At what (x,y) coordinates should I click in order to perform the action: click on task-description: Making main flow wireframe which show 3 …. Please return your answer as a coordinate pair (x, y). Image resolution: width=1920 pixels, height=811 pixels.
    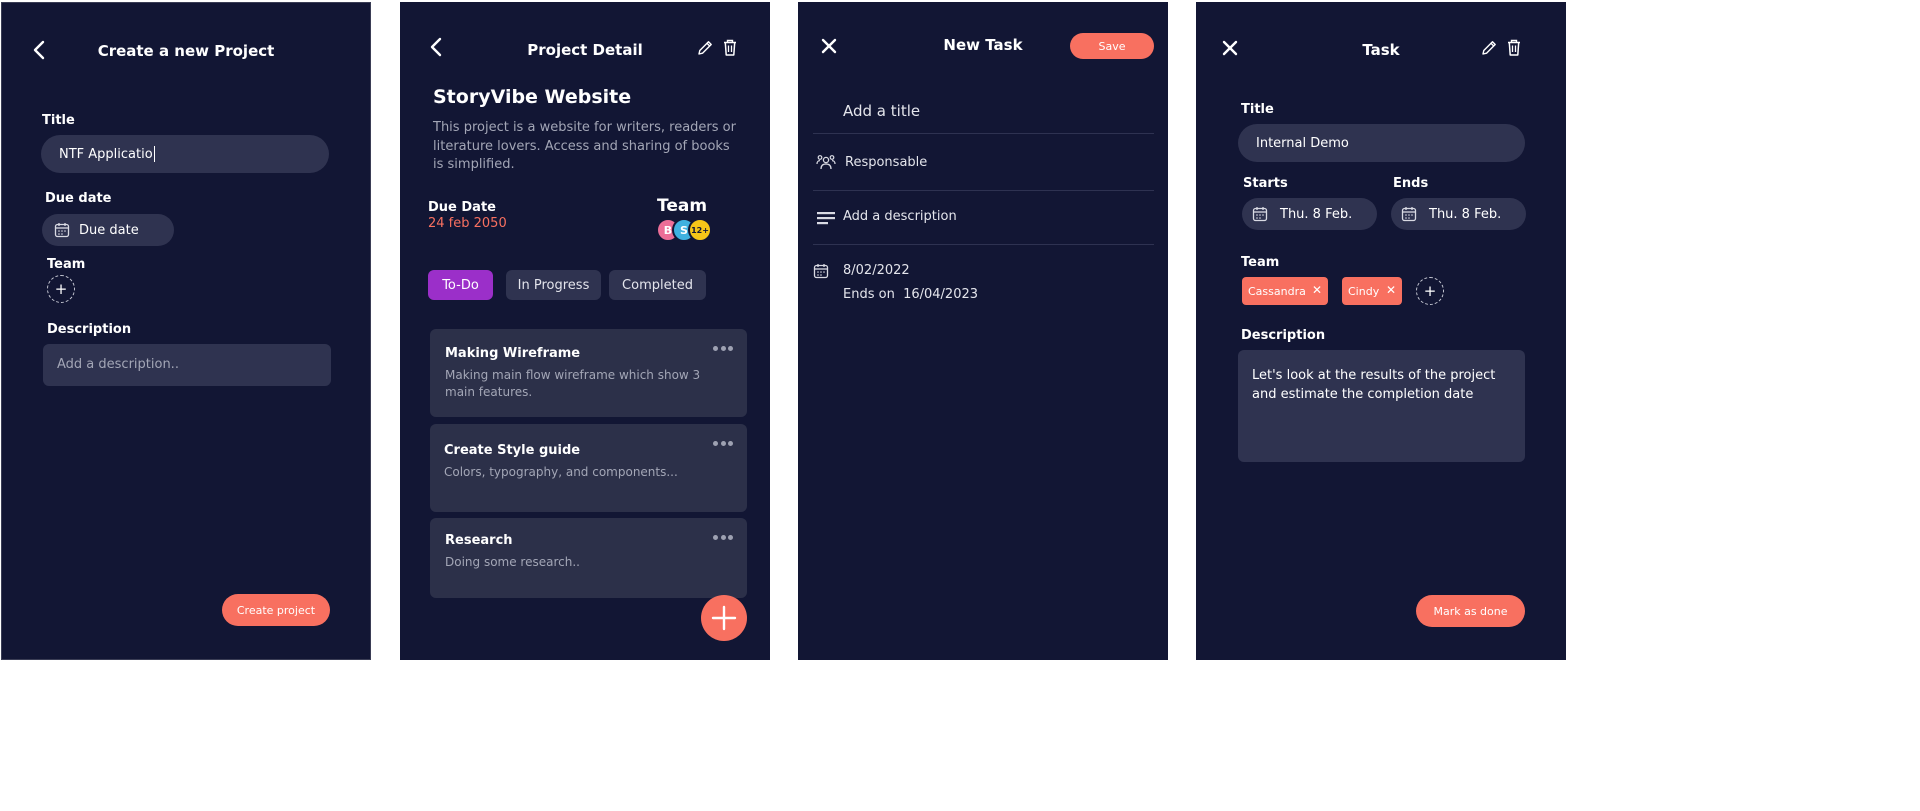
    Looking at the image, I should click on (573, 383).